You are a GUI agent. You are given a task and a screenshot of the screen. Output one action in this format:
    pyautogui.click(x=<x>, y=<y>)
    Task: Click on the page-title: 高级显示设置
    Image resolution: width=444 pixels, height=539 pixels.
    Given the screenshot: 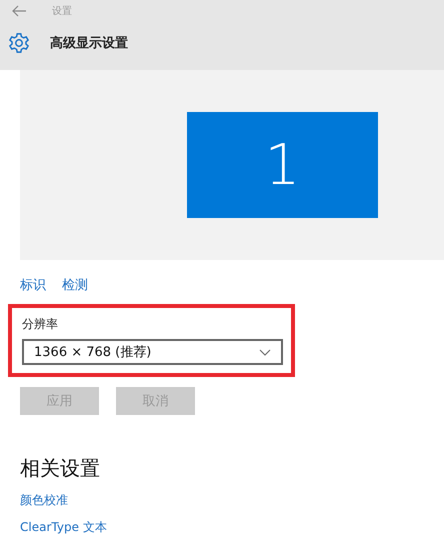 What is the action you would take?
    pyautogui.click(x=89, y=43)
    